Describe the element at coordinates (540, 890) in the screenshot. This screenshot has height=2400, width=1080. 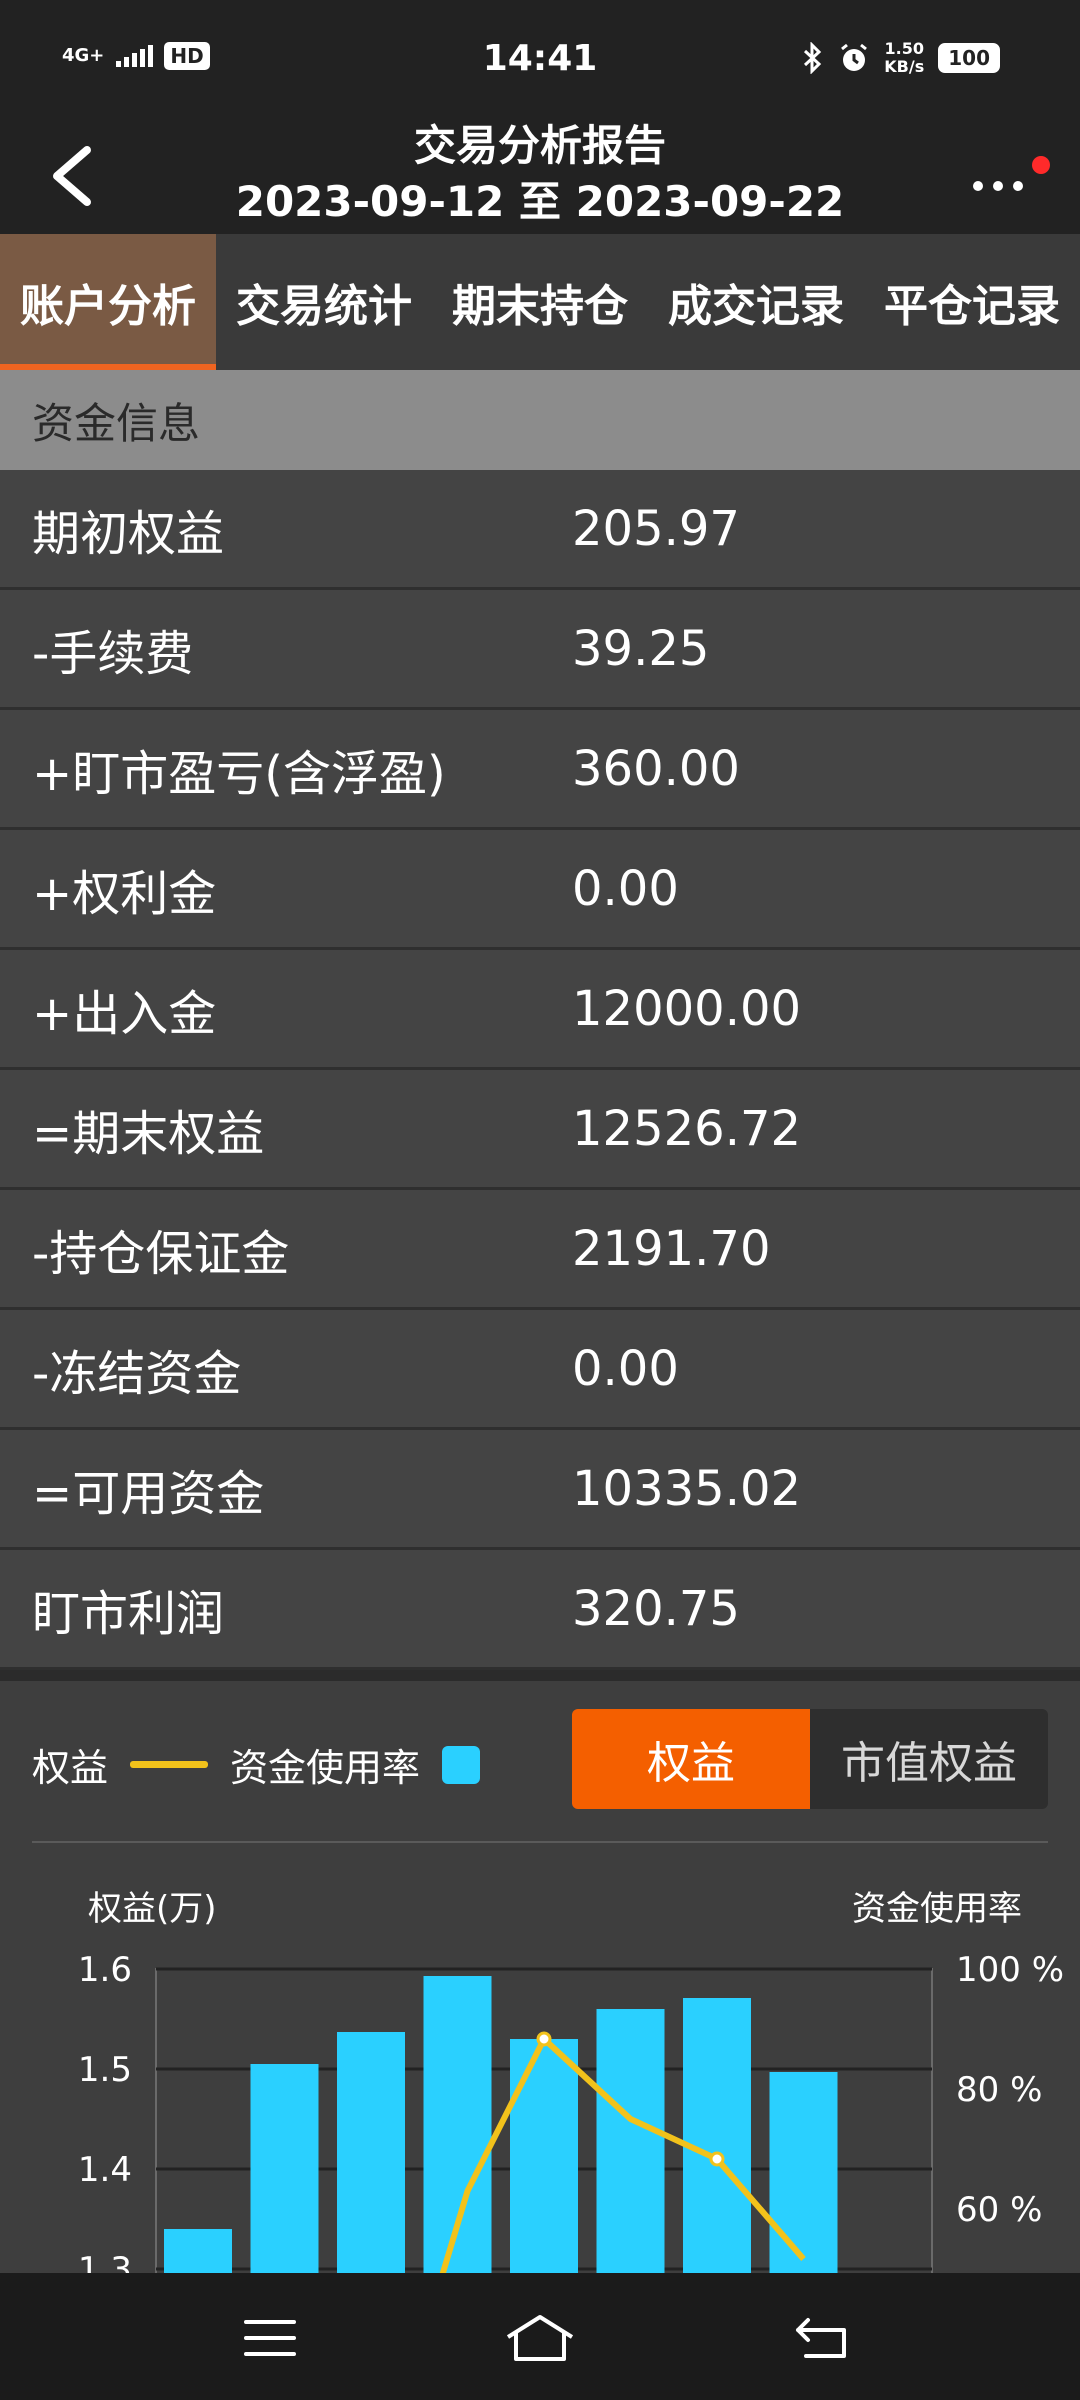
I see `table-row: +权利金 0.00` at that location.